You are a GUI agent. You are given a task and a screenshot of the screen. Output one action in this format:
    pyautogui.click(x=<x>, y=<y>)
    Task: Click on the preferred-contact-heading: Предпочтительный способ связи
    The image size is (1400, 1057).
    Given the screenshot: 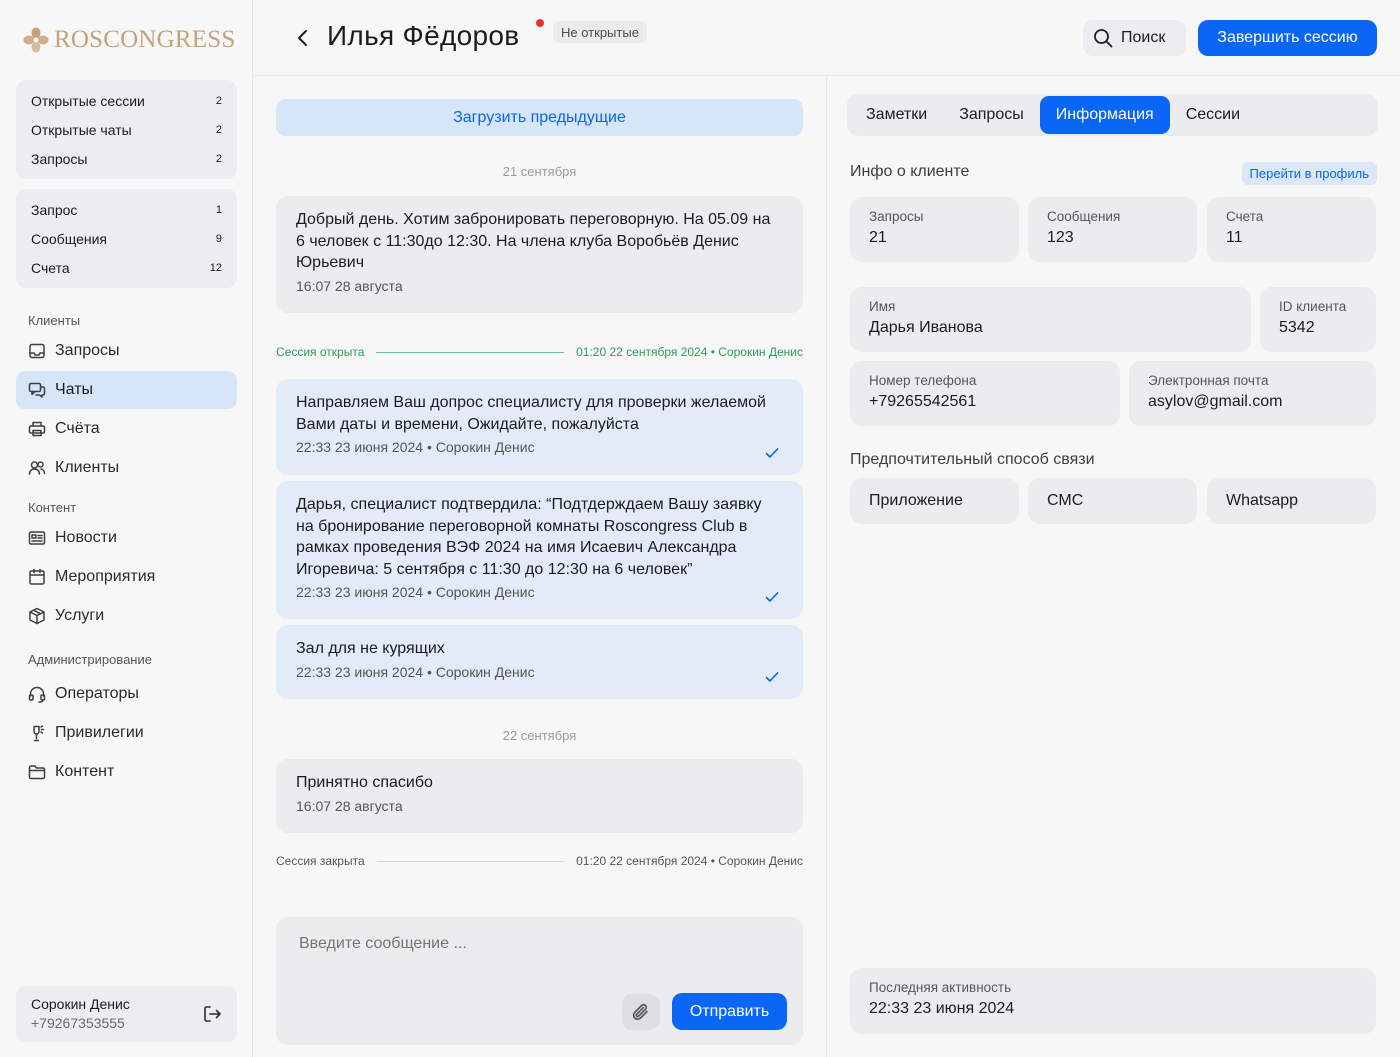 What is the action you would take?
    pyautogui.click(x=972, y=459)
    